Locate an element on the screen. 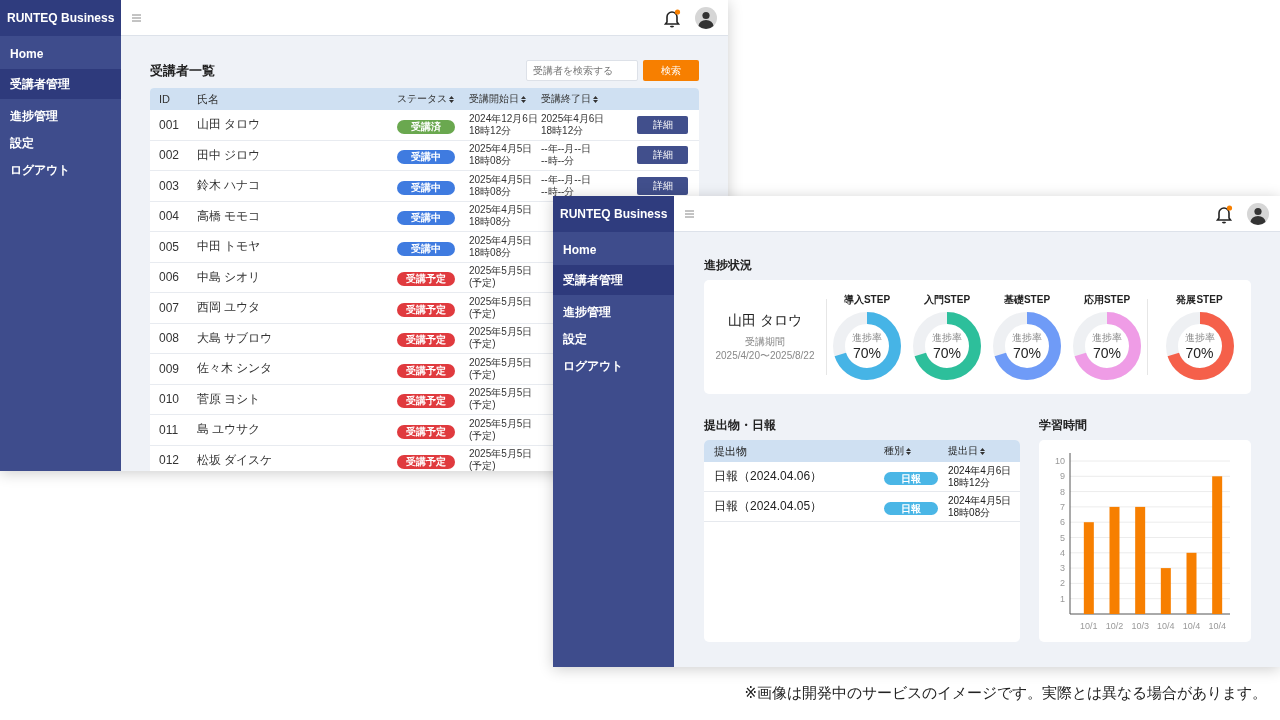 The width and height of the screenshot is (1280, 720). date-cell-text: 2024年4月6日 18時12分 is located at coordinates (980, 476).